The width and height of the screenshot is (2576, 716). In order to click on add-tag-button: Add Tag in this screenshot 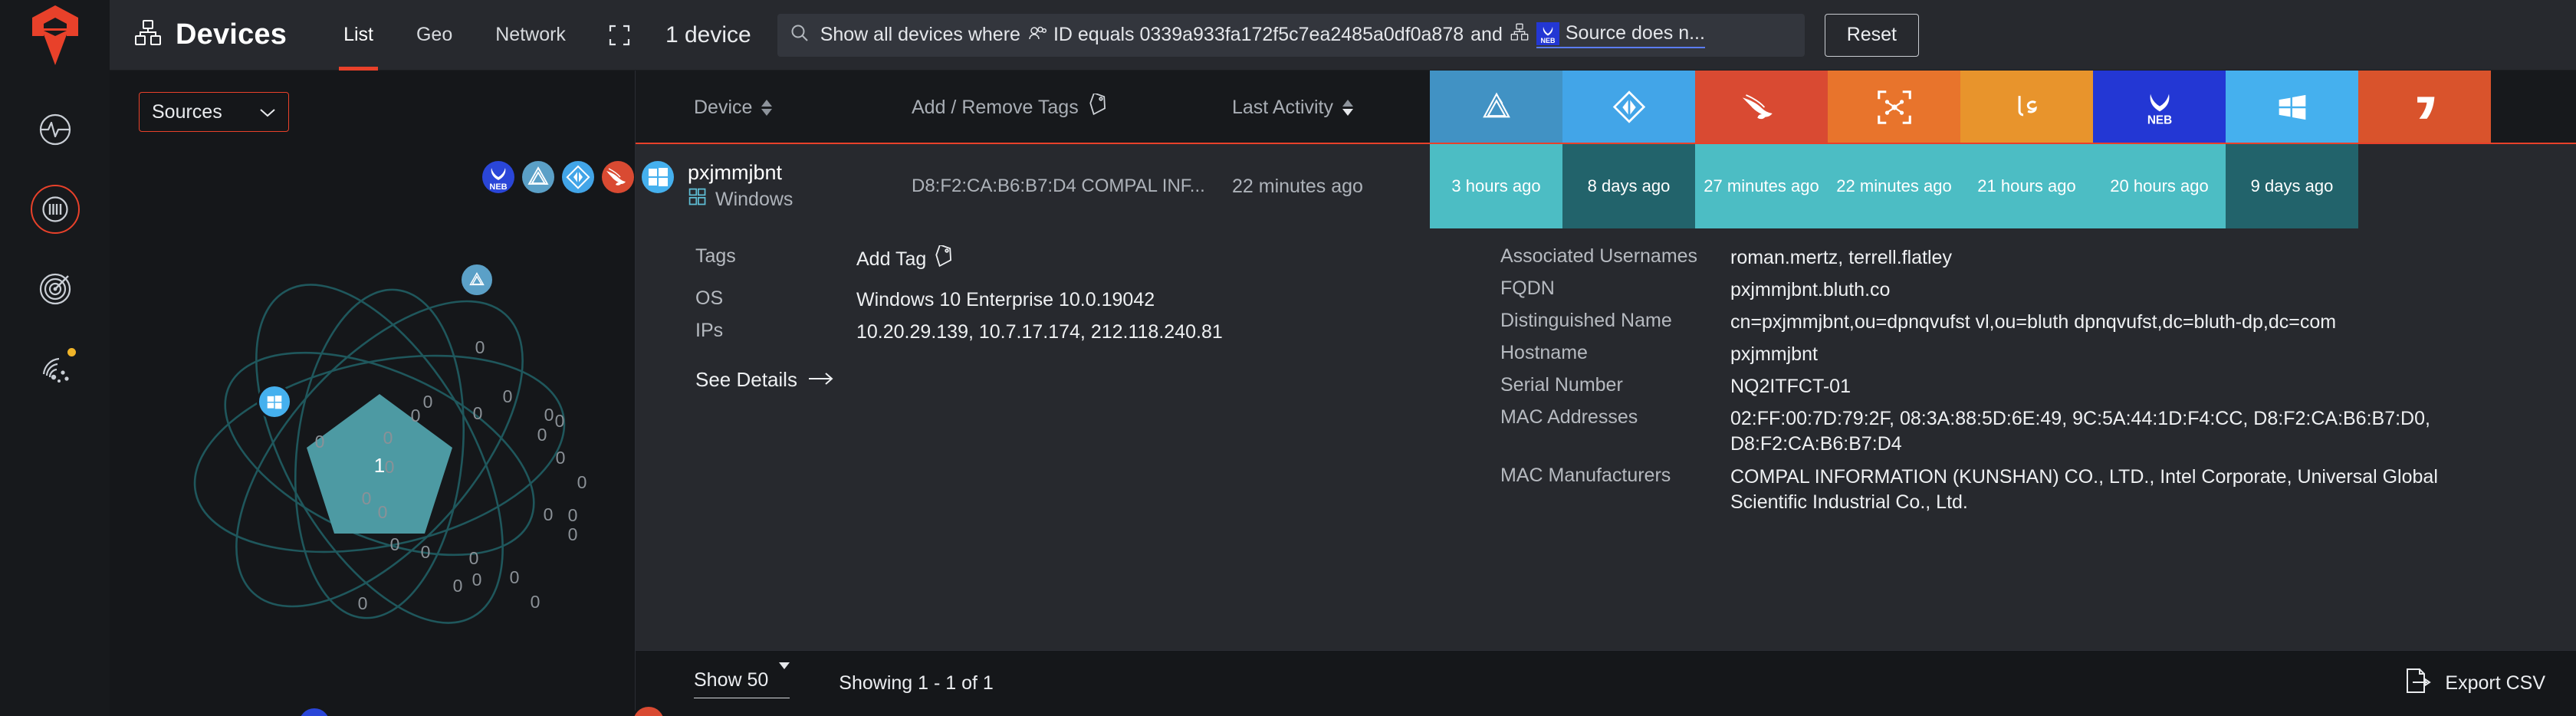, I will do `click(905, 259)`.